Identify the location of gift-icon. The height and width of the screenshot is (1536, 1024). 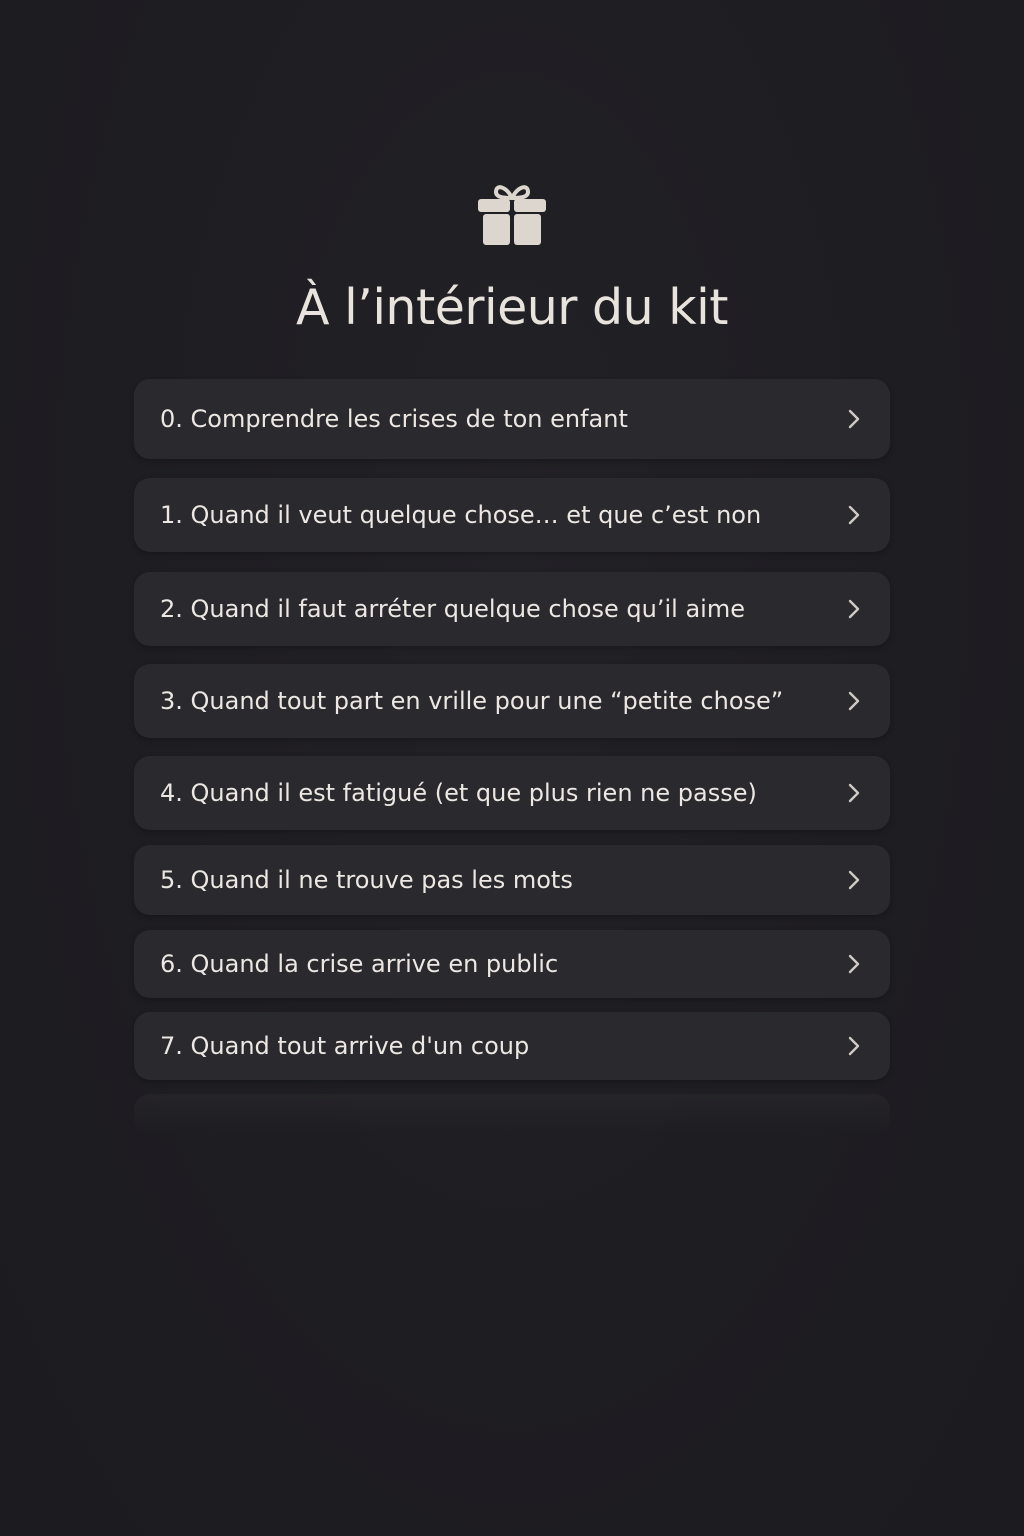
(512, 215).